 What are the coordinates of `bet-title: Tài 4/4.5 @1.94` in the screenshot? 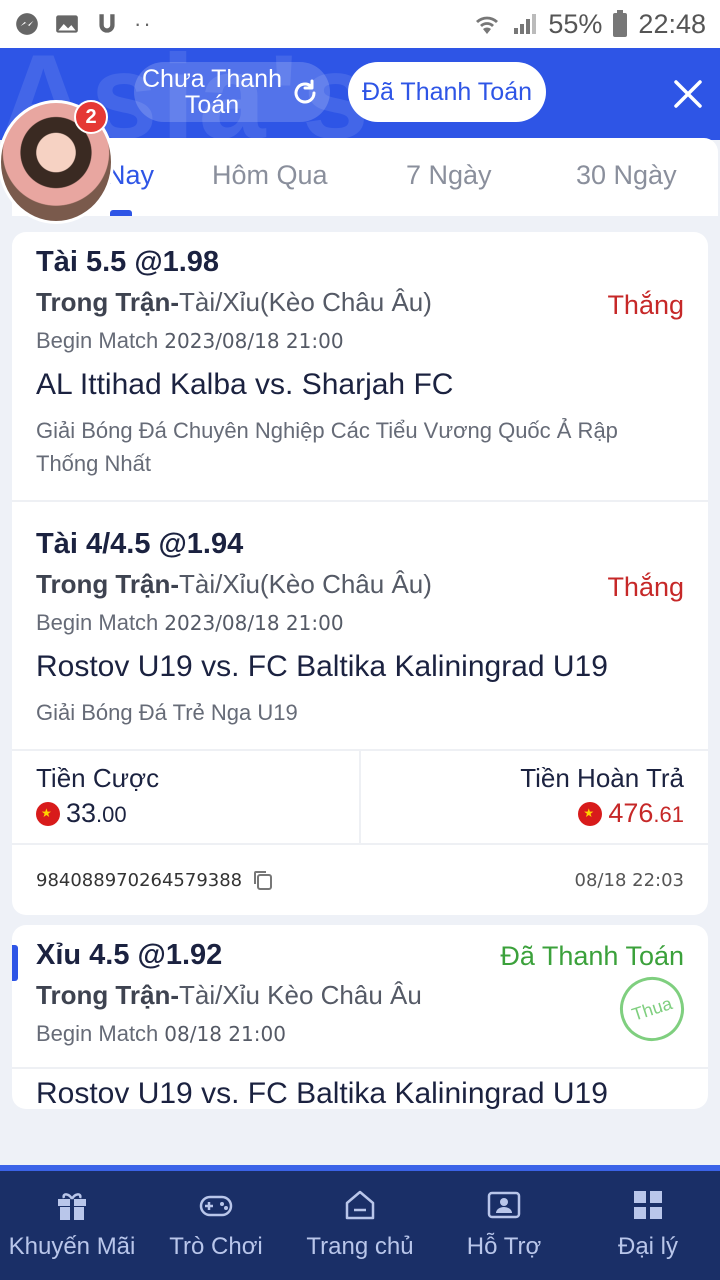 It's located at (140, 544).